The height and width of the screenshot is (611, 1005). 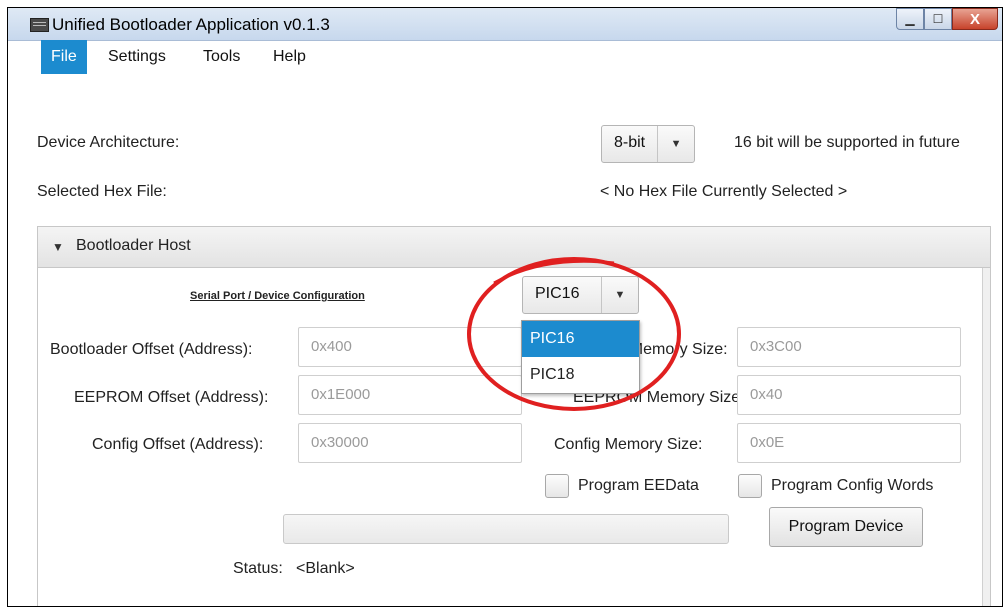 I want to click on window-title: Unified Bootloader Application v0.1.3, so click(x=191, y=24).